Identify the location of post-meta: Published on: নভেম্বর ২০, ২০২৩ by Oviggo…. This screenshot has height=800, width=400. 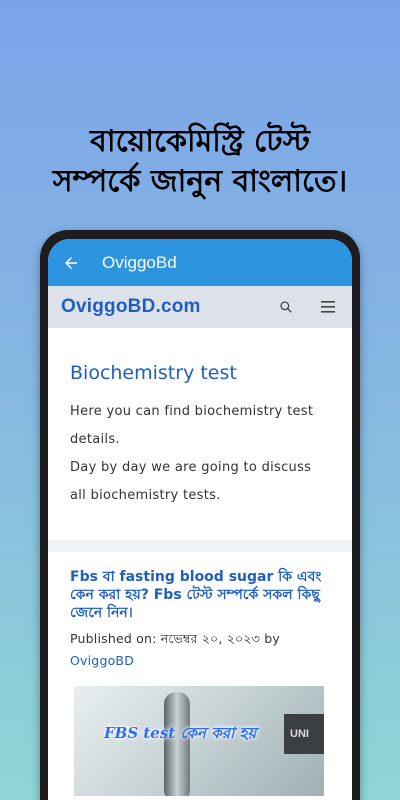
(200, 650).